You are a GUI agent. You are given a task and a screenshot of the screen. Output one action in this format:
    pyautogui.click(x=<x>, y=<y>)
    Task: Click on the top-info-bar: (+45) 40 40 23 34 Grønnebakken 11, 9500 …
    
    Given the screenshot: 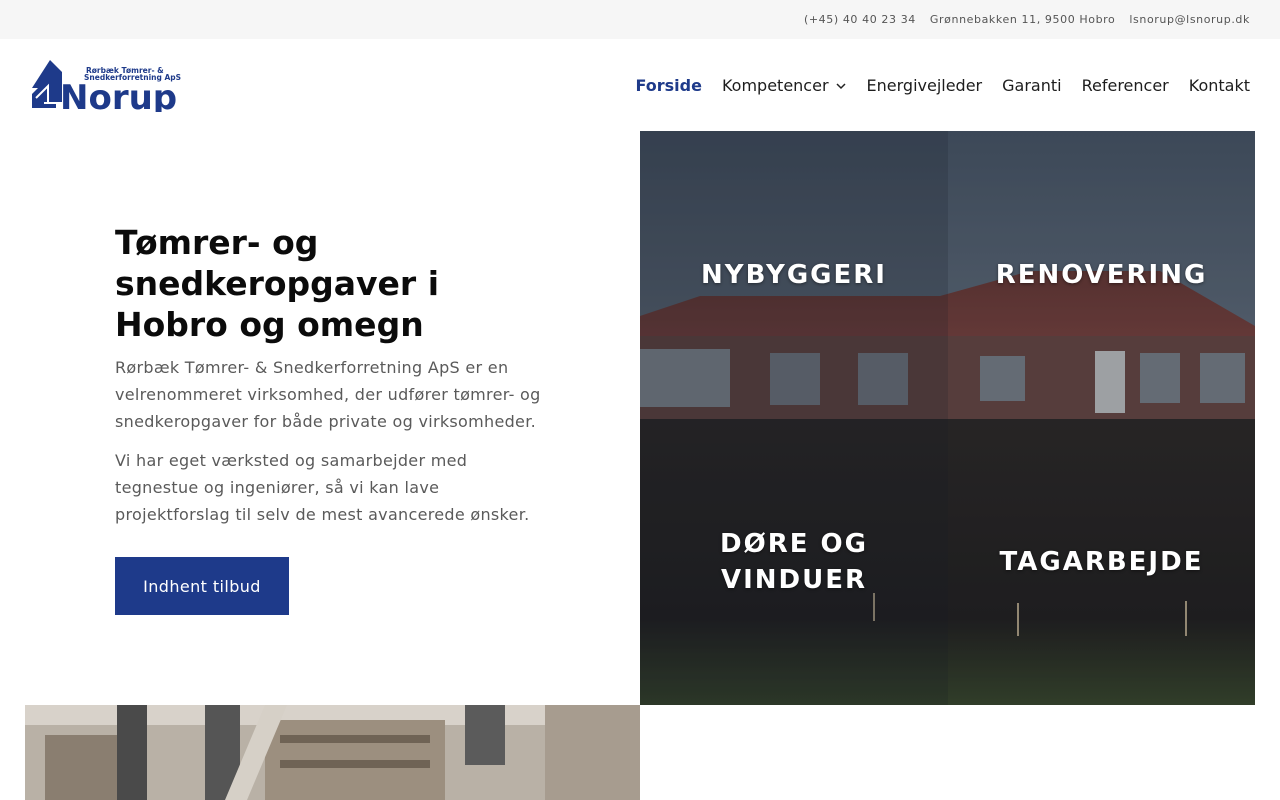 What is the action you would take?
    pyautogui.click(x=640, y=19)
    